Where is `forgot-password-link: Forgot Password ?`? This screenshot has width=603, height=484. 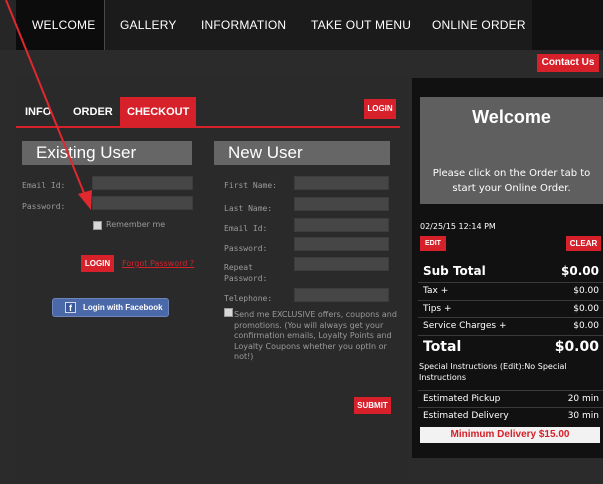 forgot-password-link: Forgot Password ? is located at coordinates (158, 263).